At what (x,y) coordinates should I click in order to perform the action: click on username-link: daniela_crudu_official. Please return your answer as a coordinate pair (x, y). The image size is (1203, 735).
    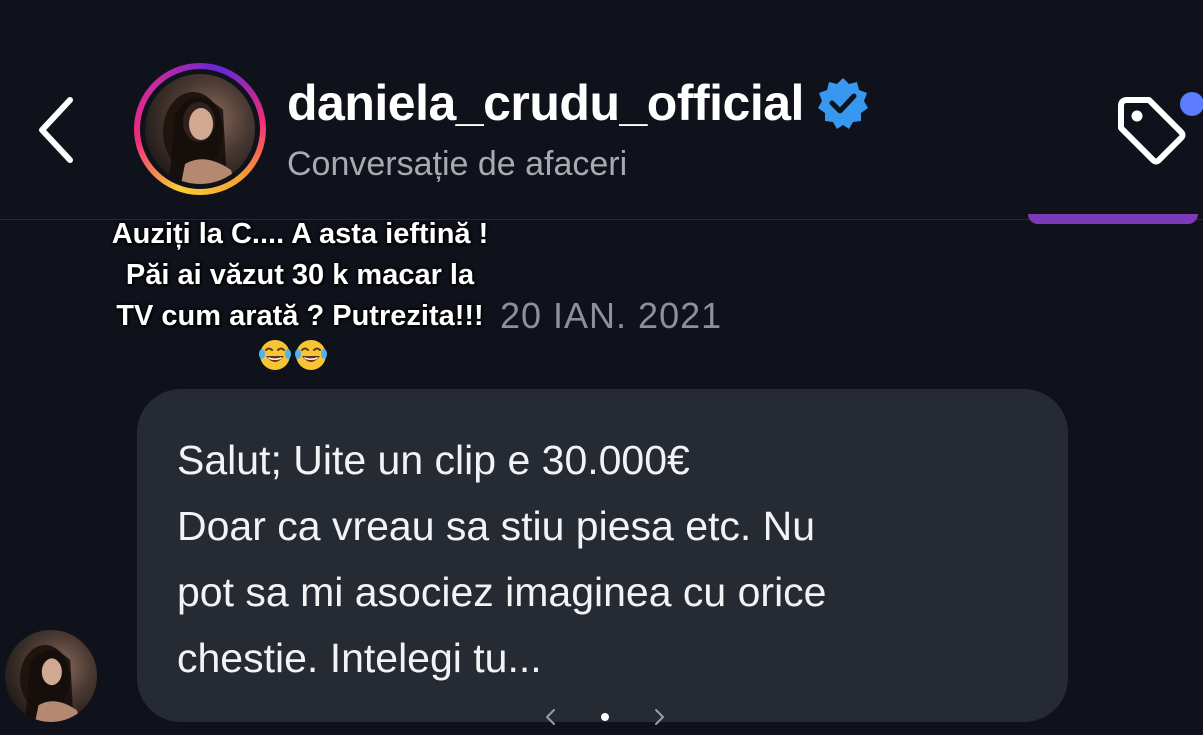
    Looking at the image, I should click on (578, 103).